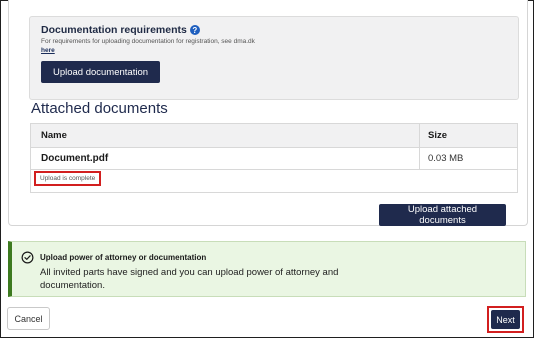 This screenshot has height=338, width=534. Describe the element at coordinates (27, 257) in the screenshot. I see `check-circle-icon` at that location.